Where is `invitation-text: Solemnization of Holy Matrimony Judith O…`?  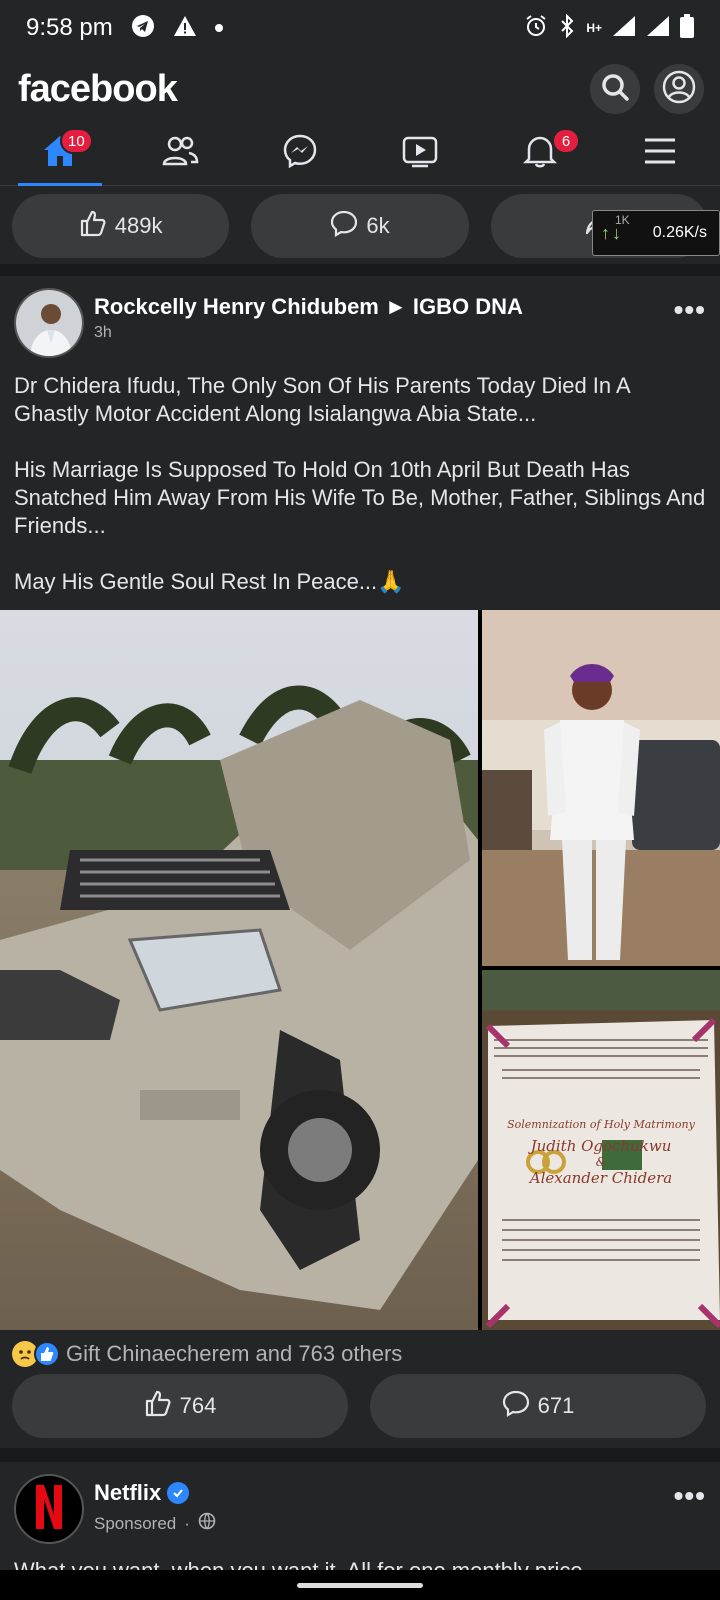
invitation-text: Solemnization of Holy Matrimony Judith O… is located at coordinates (601, 1152).